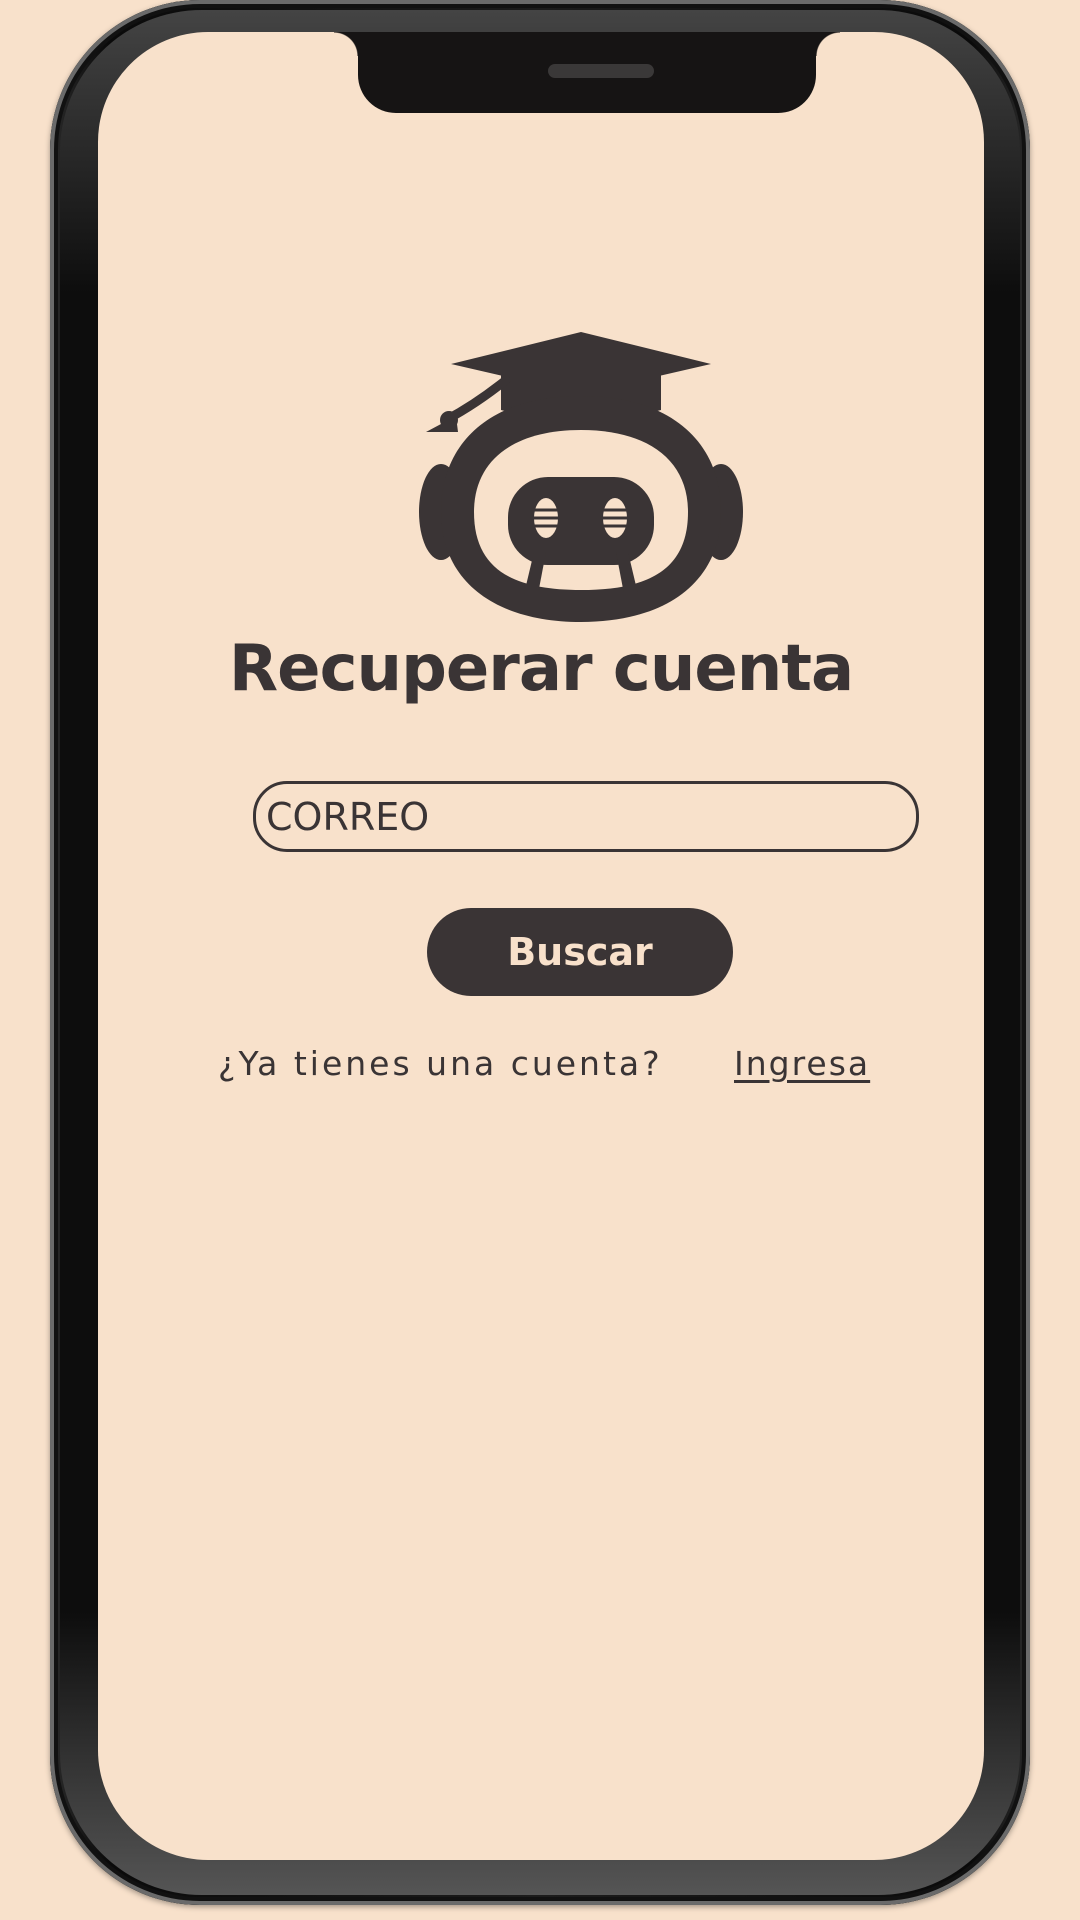  What do you see at coordinates (581, 477) in the screenshot?
I see `graduation-robot-icon` at bounding box center [581, 477].